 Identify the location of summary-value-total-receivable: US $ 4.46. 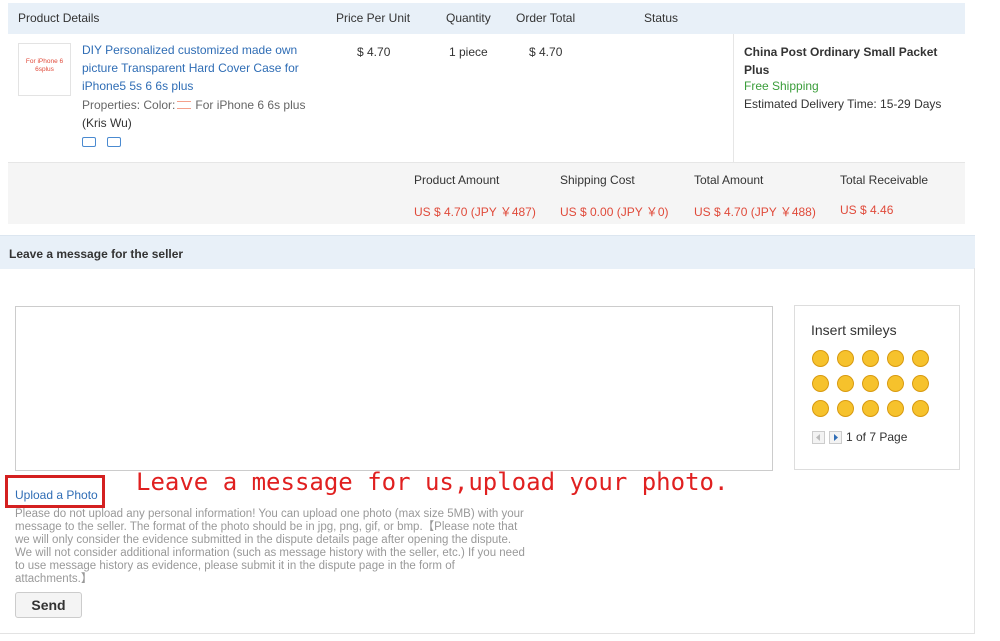
(867, 210).